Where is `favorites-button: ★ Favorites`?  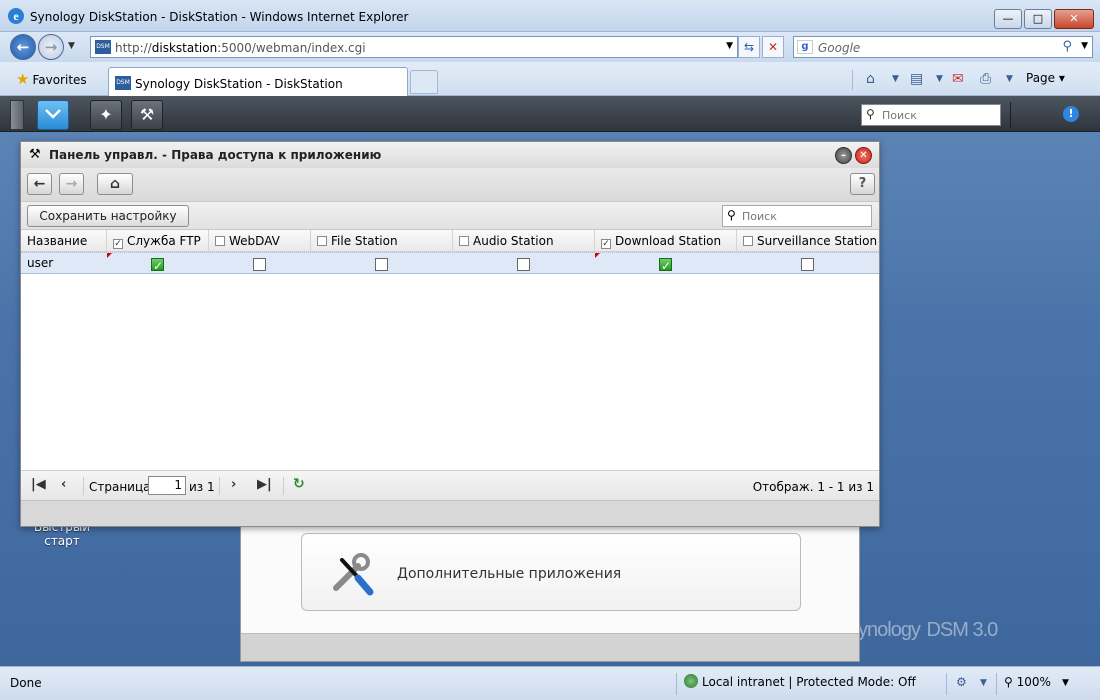
favorites-button: ★ Favorites is located at coordinates (51, 79).